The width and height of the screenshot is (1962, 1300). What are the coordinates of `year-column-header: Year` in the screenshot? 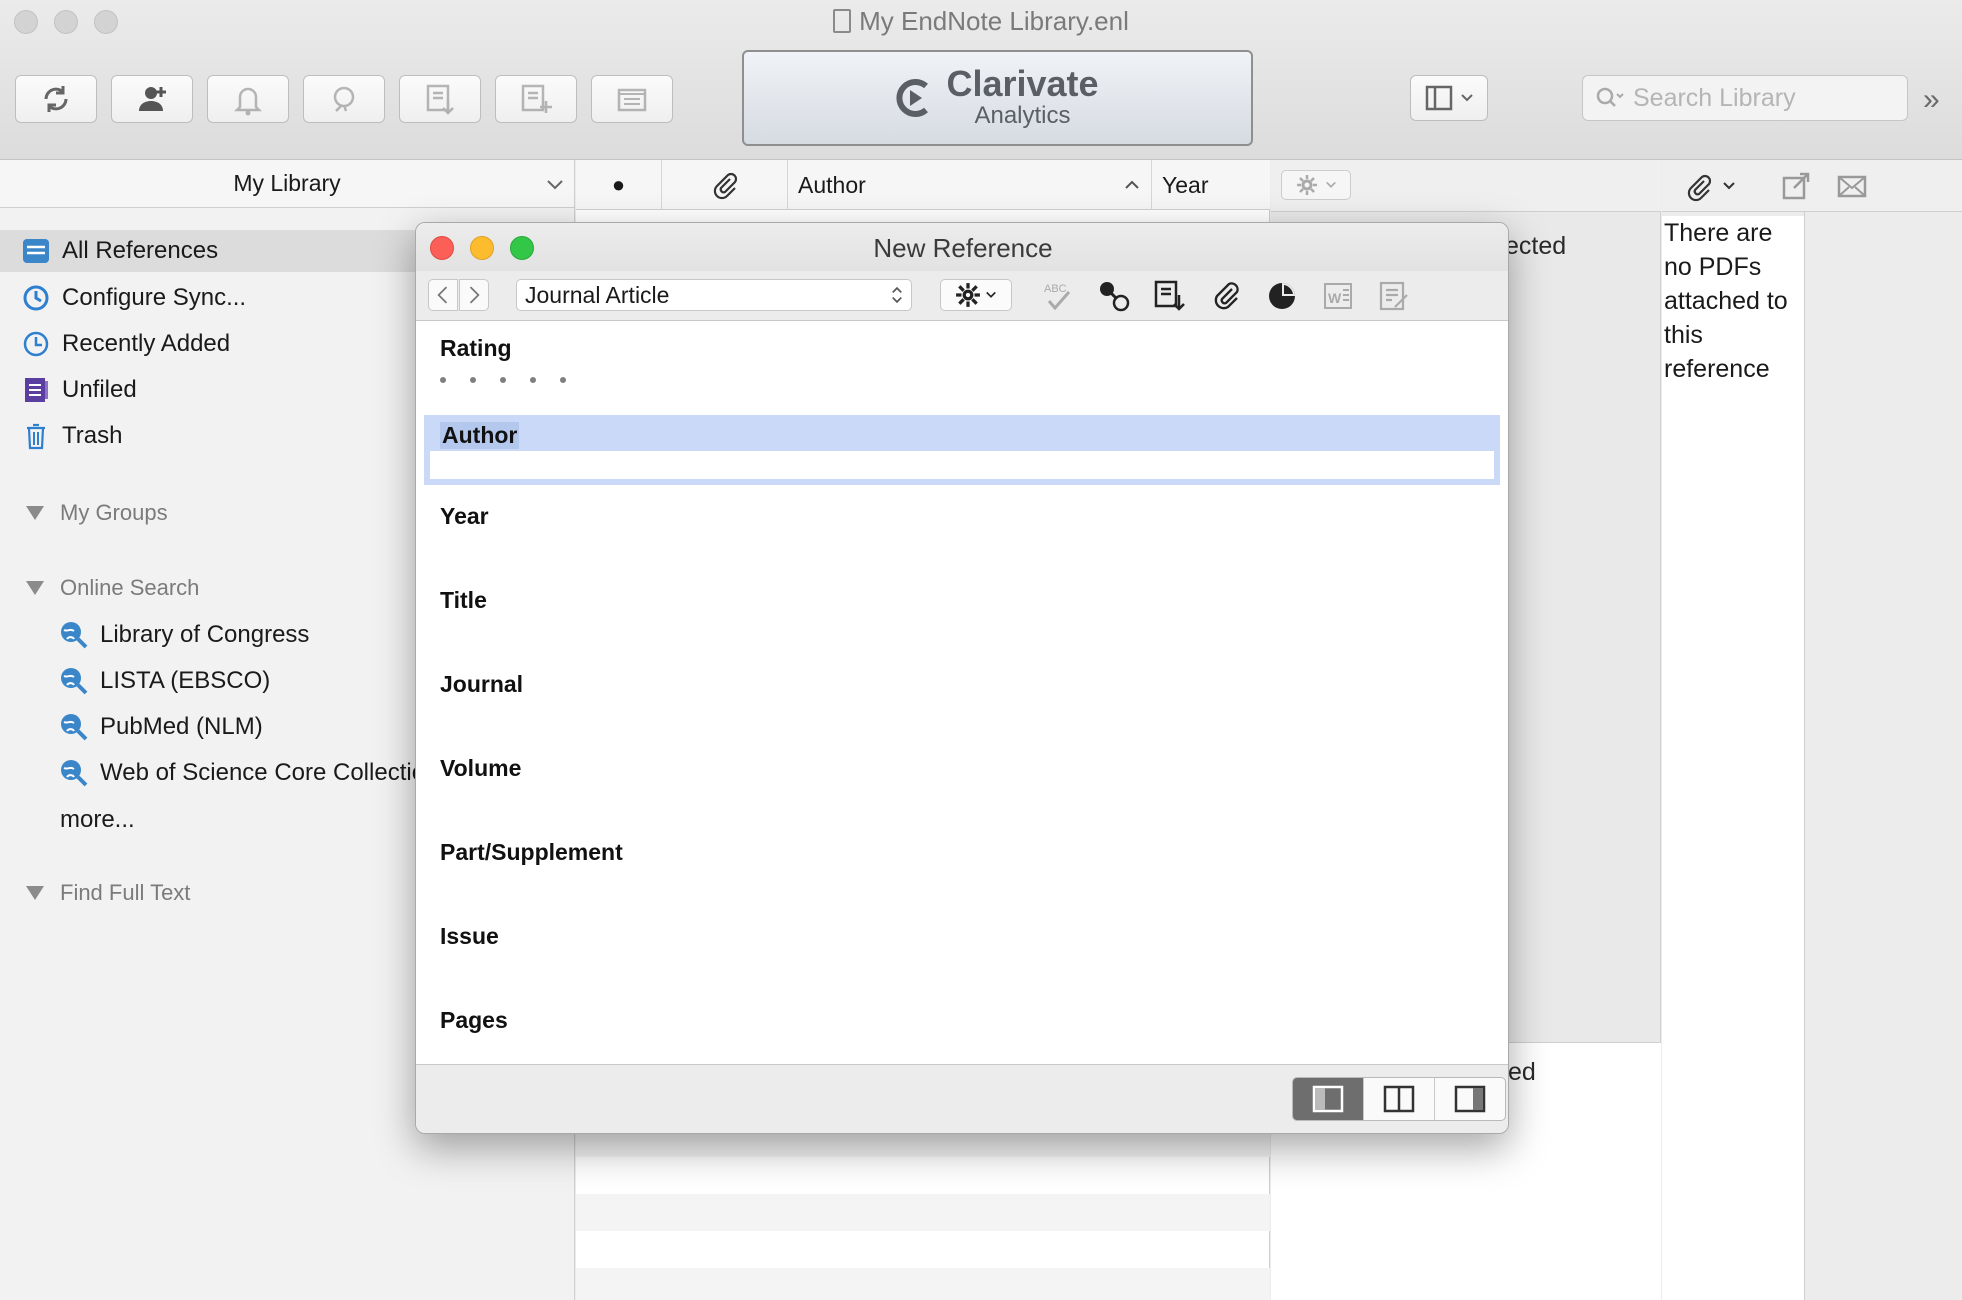 It's located at (1211, 185).